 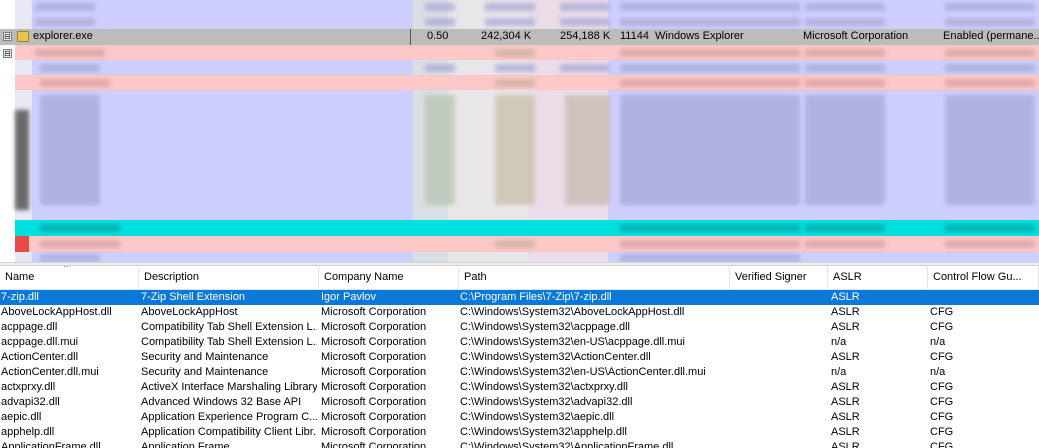 I want to click on dll-path: C:\Windows\System32\actxprxy.dll, so click(x=544, y=387).